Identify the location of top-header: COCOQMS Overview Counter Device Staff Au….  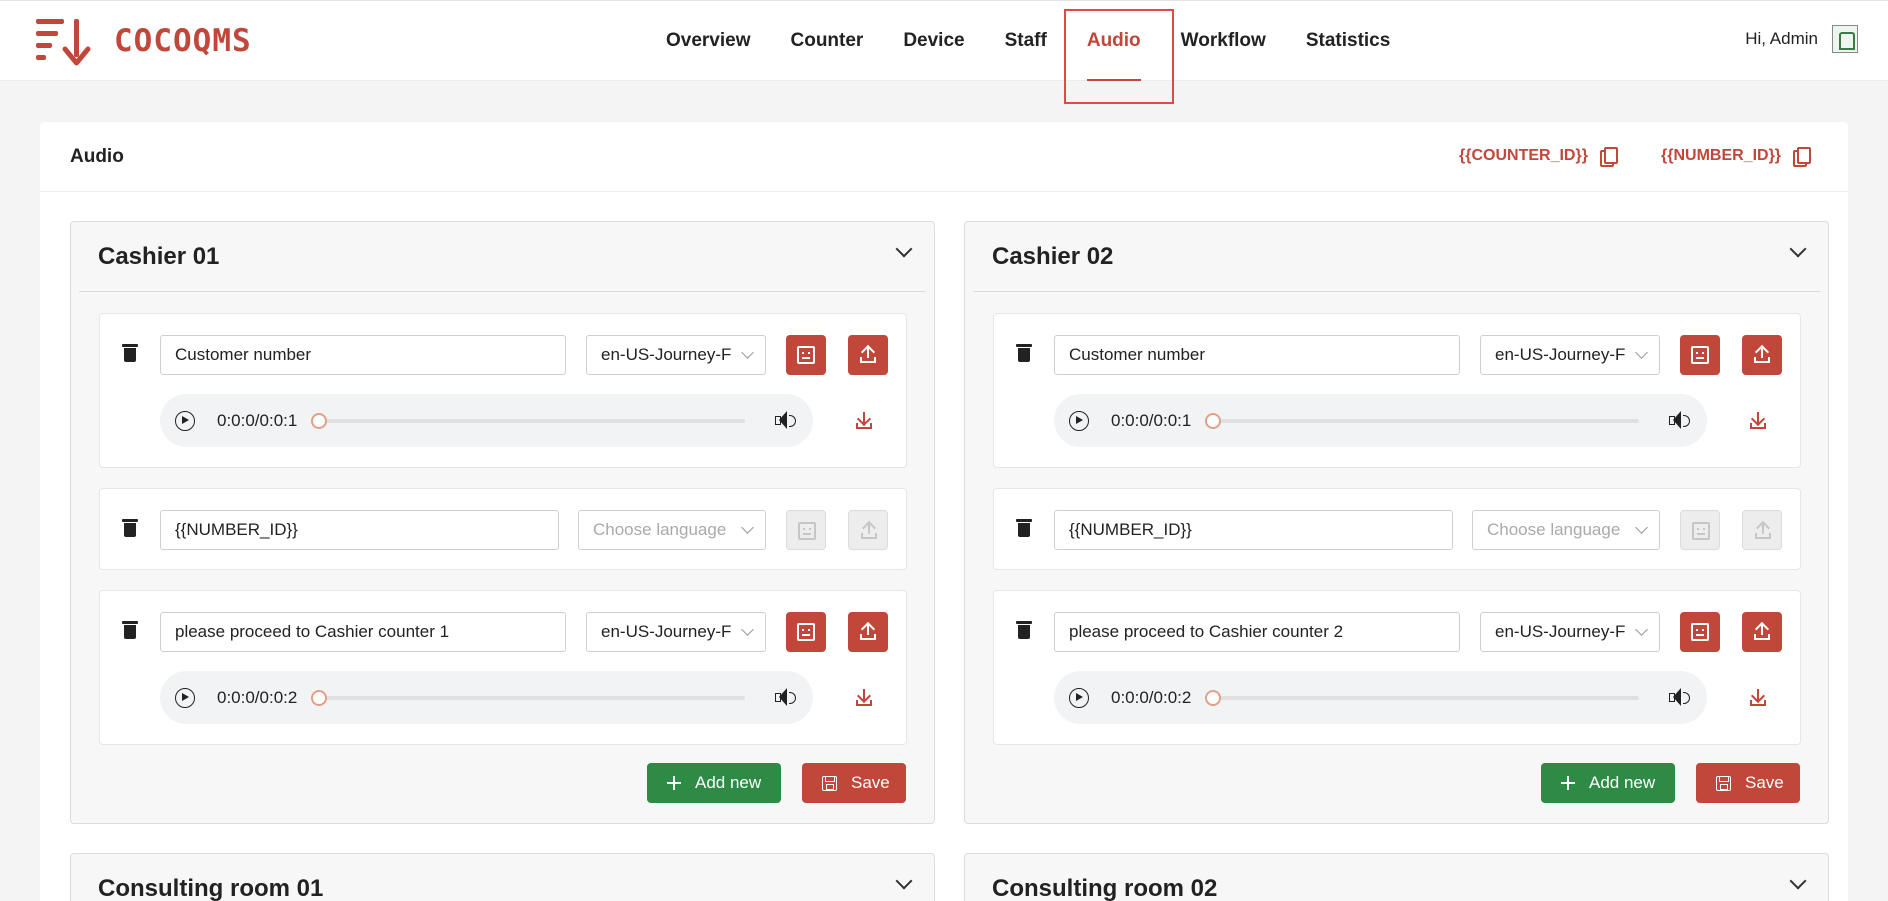
(944, 40).